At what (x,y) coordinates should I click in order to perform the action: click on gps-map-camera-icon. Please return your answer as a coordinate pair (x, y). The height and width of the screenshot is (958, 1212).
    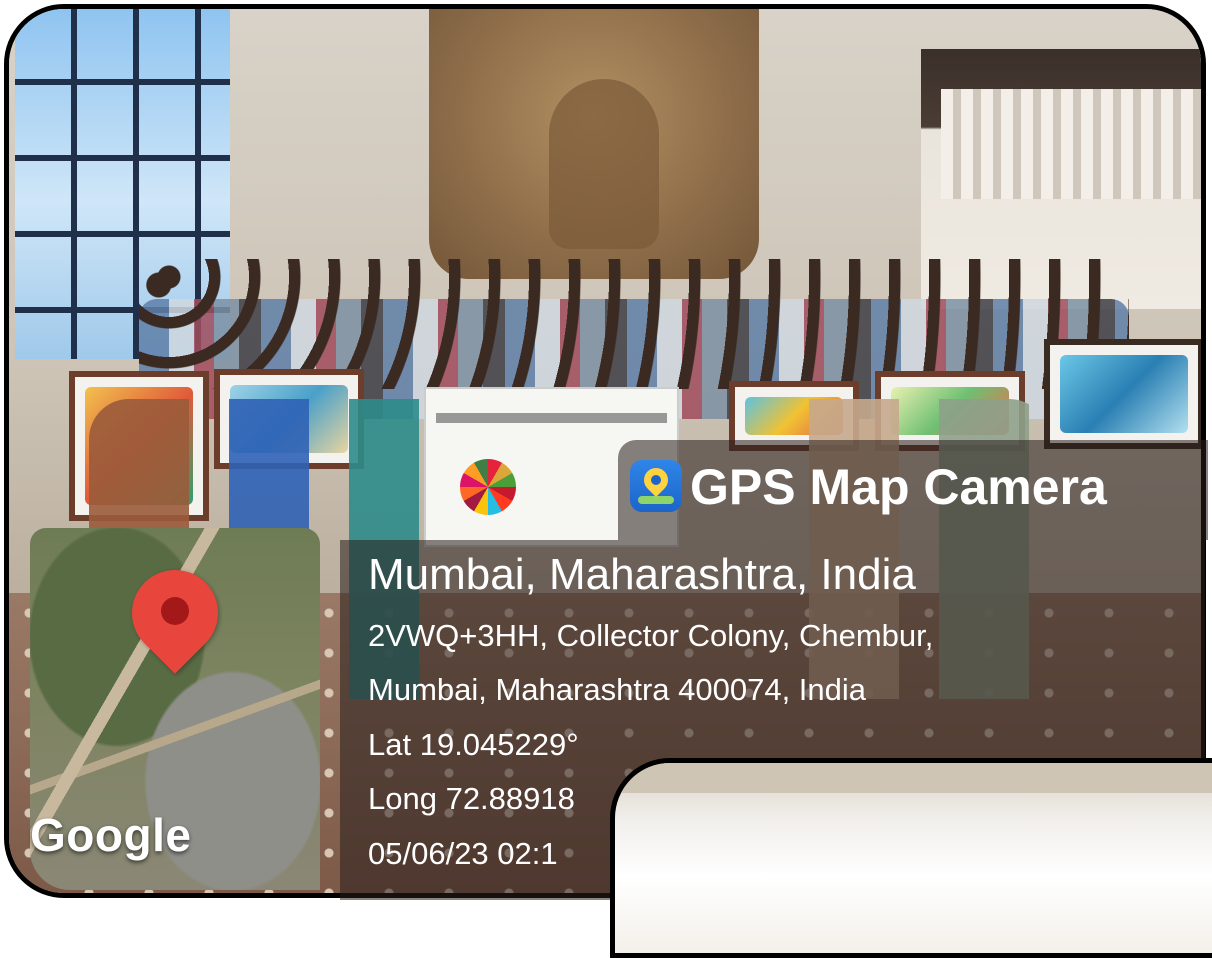
    Looking at the image, I should click on (656, 486).